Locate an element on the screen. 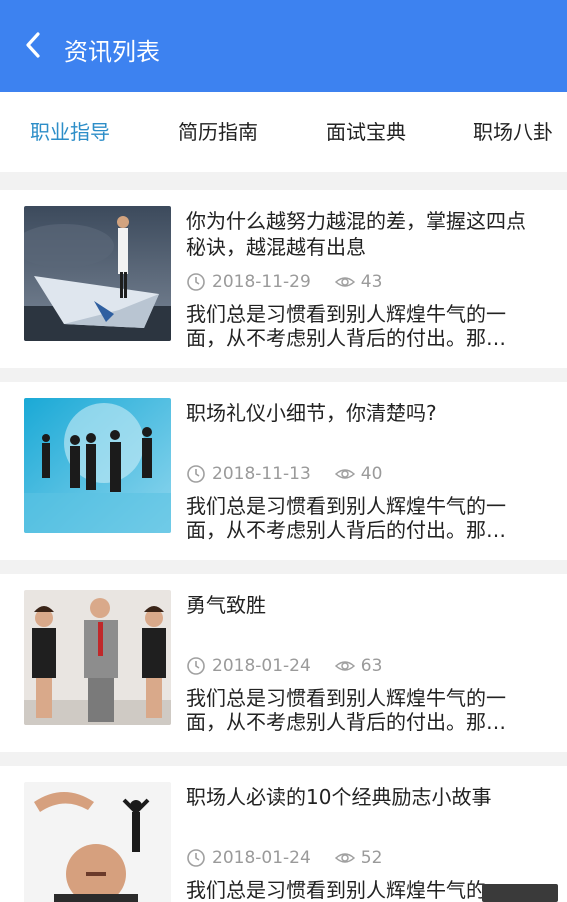 The height and width of the screenshot is (902, 567). tab-workplace-gossip: 职场八卦 is located at coordinates (513, 132).